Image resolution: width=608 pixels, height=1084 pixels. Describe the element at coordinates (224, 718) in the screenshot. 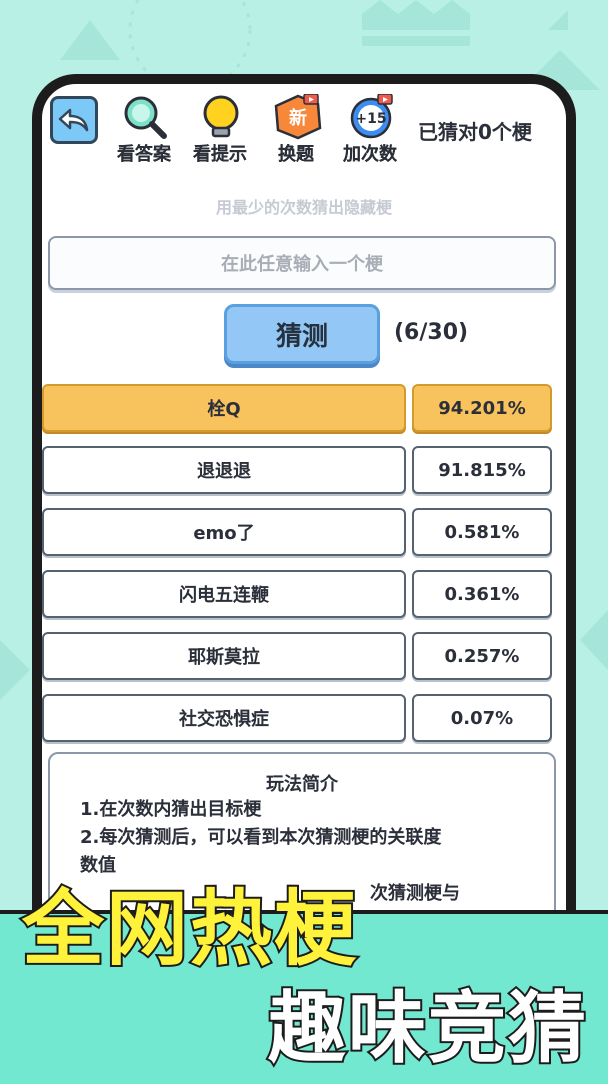

I see `result-word: 社交恐惧症` at that location.